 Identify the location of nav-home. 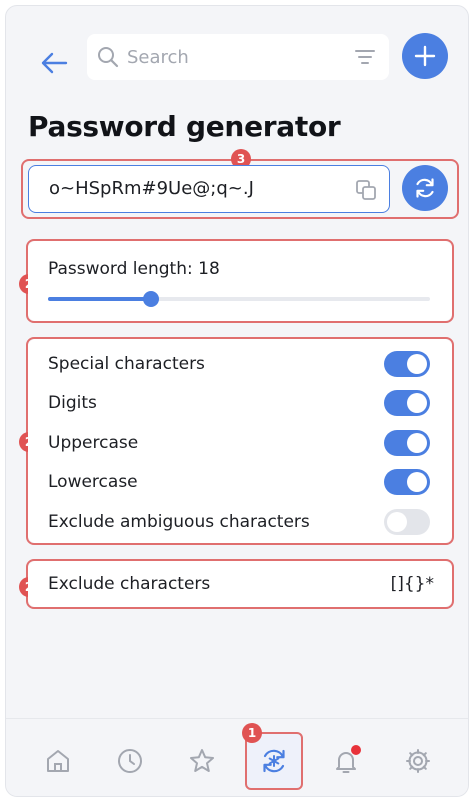
(58, 761).